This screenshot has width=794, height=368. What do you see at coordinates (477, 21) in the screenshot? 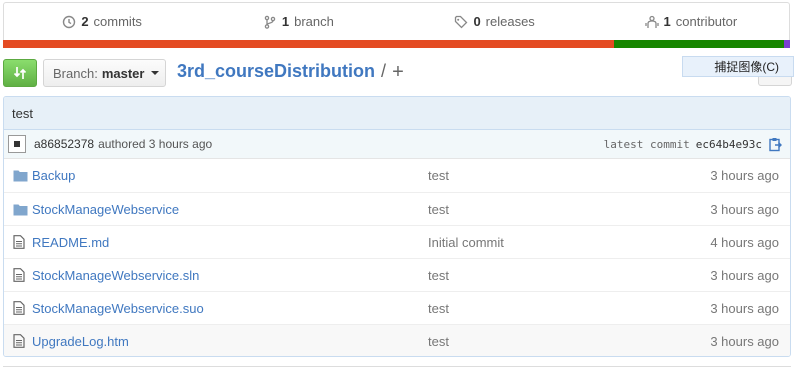
I see `releases-count: 0` at bounding box center [477, 21].